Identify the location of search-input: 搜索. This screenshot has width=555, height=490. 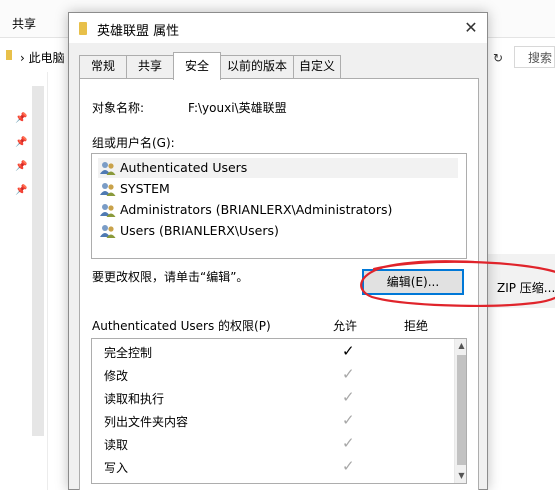
(540, 57).